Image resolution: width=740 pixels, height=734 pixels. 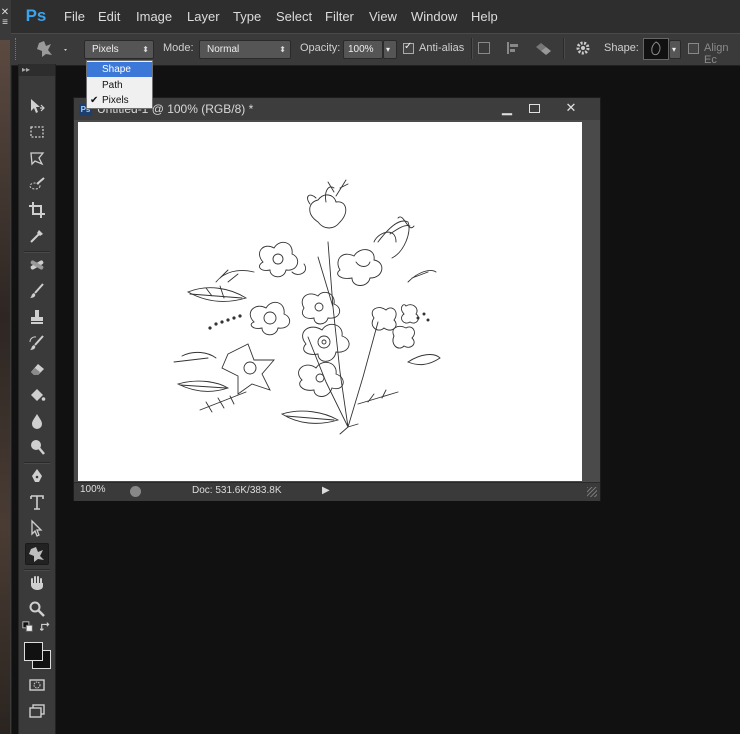 What do you see at coordinates (223, 49) in the screenshot?
I see `blend-mode-value: Normal` at bounding box center [223, 49].